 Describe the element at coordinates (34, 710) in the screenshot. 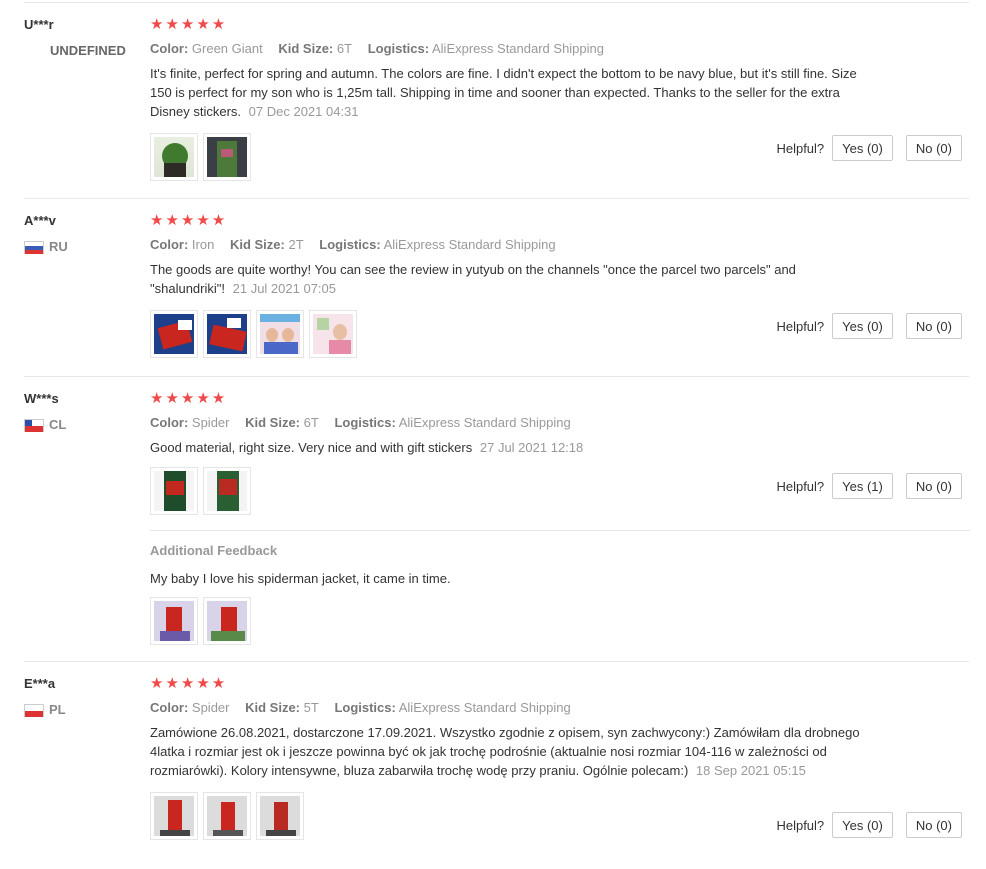

I see `flag-pl-icon` at that location.